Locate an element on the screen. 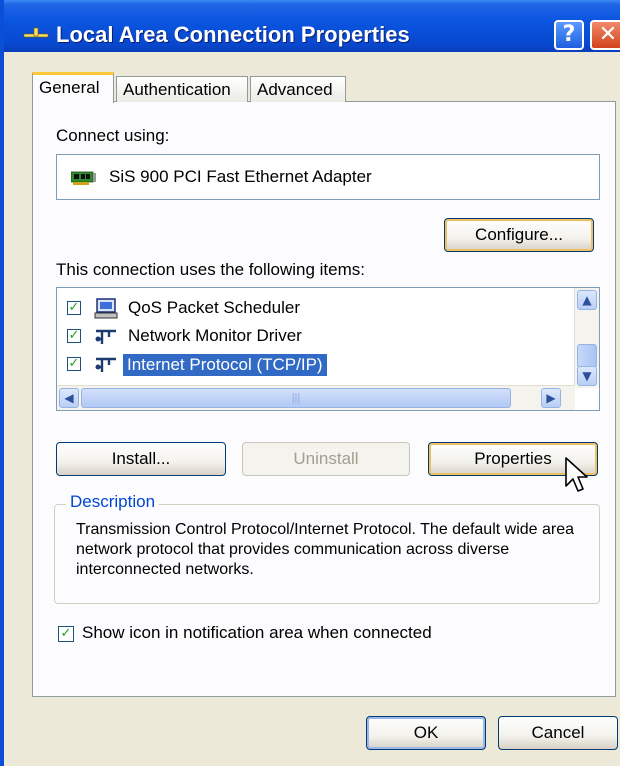 The image size is (620, 766). help-button: ? is located at coordinates (569, 35).